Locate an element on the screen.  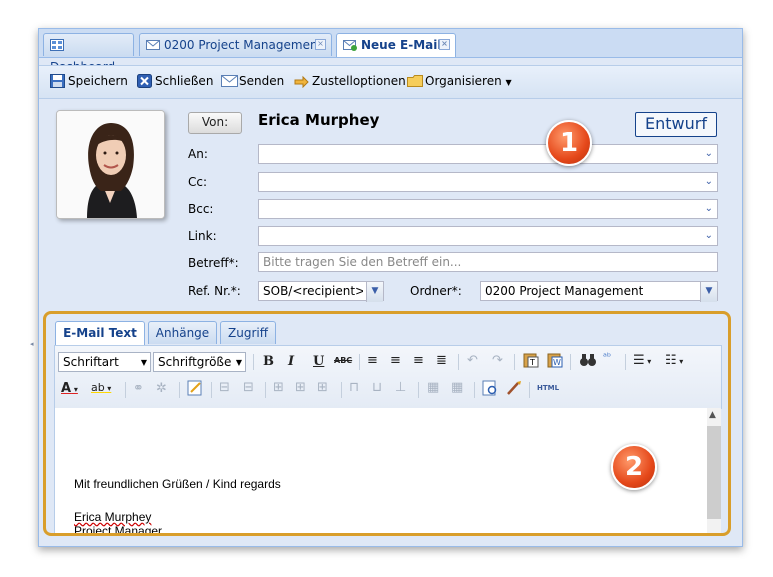
link-chain-icon: ⚭ is located at coordinates (138, 388).